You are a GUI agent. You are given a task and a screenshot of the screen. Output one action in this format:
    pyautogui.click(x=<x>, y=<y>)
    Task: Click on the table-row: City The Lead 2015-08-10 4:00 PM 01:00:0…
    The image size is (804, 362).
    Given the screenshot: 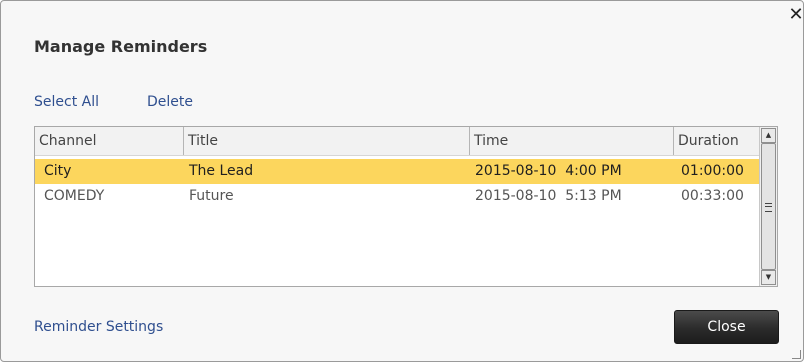 What is the action you would take?
    pyautogui.click(x=397, y=171)
    